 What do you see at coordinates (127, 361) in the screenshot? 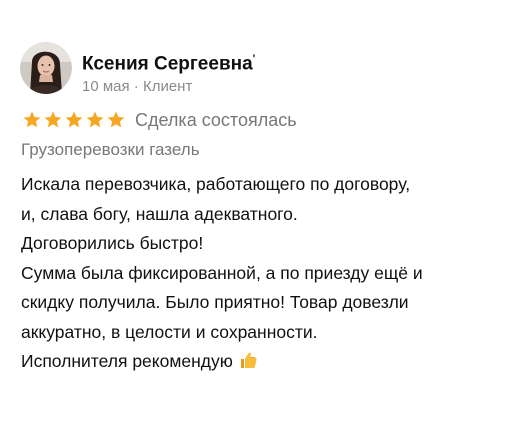
I see `review-line-text: Исполнителя рекомендую` at bounding box center [127, 361].